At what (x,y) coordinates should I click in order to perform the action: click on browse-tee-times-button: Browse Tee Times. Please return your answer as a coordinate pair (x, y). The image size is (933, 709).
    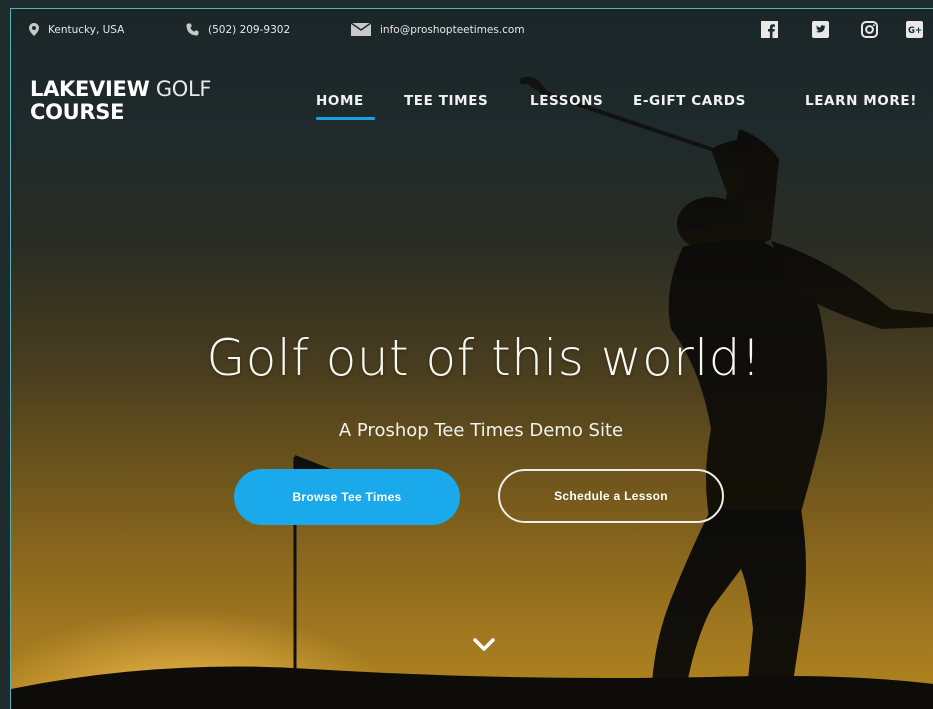
    Looking at the image, I should click on (347, 497).